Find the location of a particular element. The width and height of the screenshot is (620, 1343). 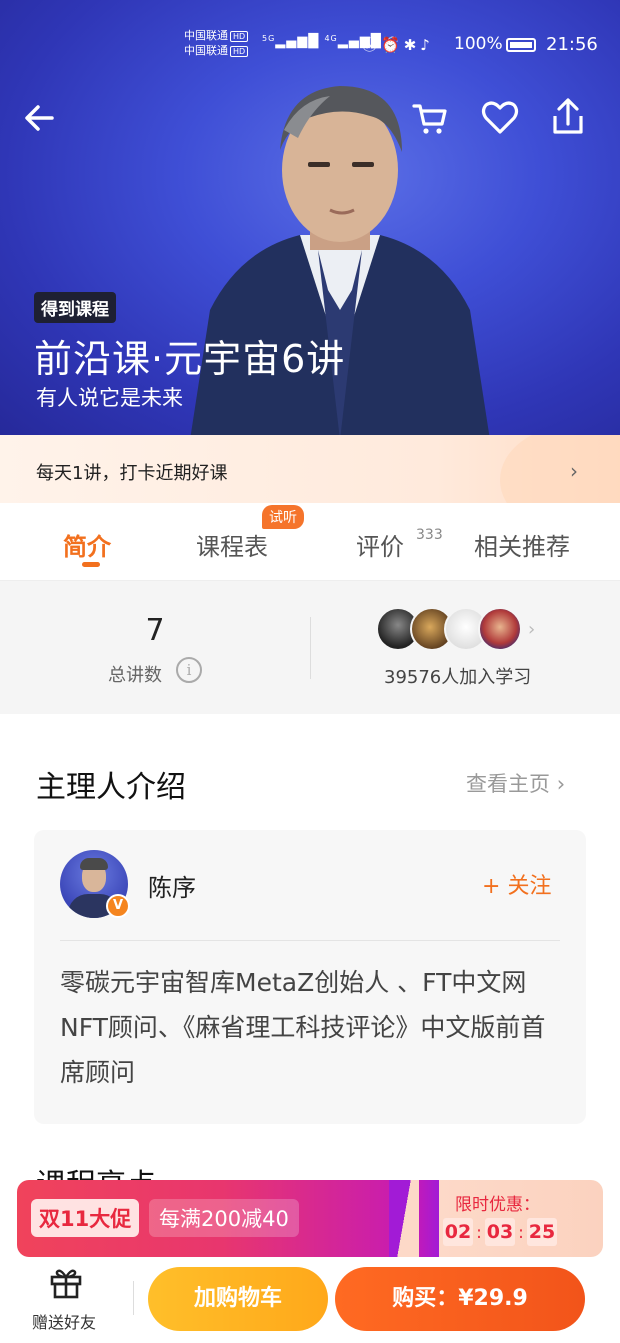

cart-icon is located at coordinates (430, 118).